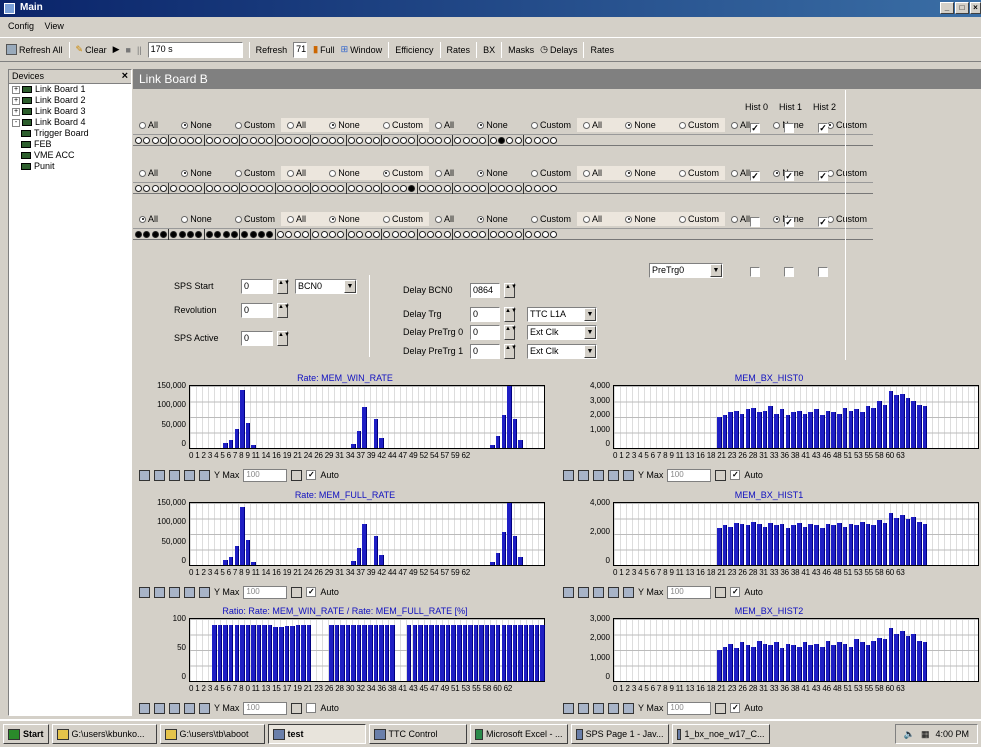 This screenshot has width=981, height=747. Describe the element at coordinates (975, 8) in the screenshot. I see `close-button: ×` at that location.